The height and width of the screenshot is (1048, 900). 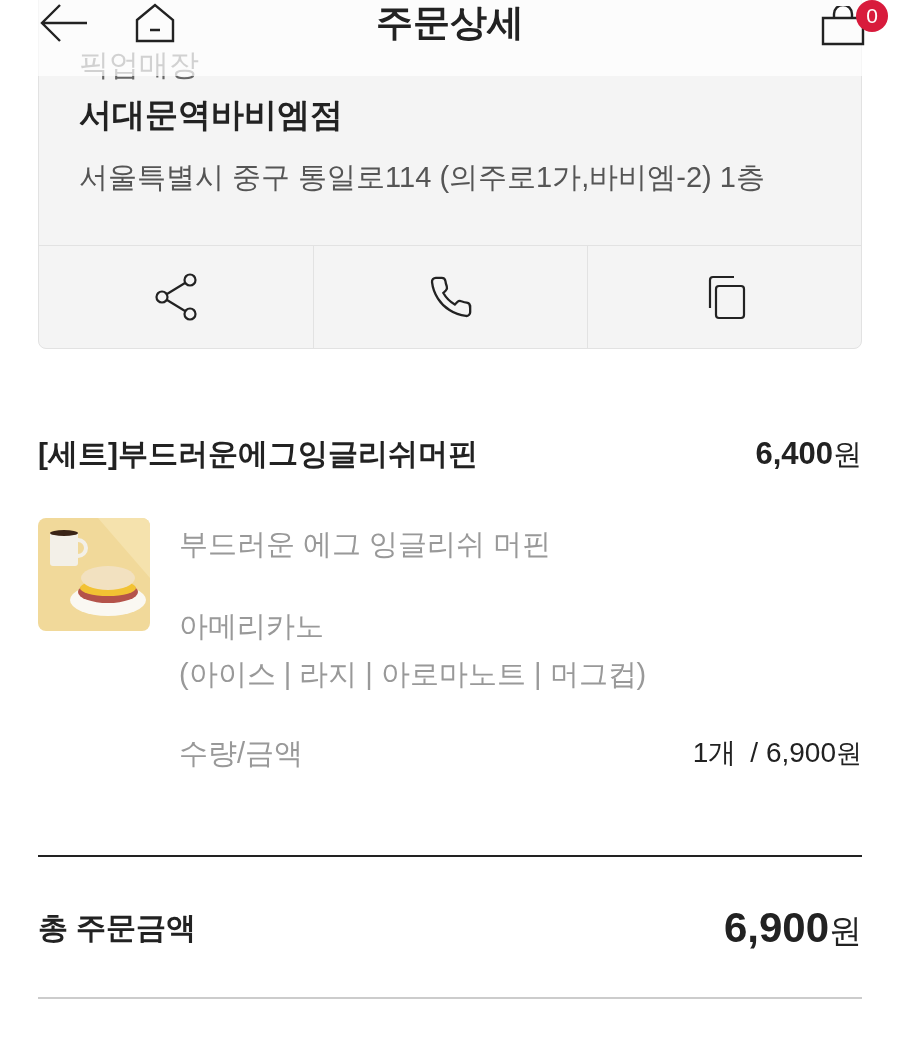 What do you see at coordinates (241, 753) in the screenshot?
I see `quantity-label: 수량/금액` at bounding box center [241, 753].